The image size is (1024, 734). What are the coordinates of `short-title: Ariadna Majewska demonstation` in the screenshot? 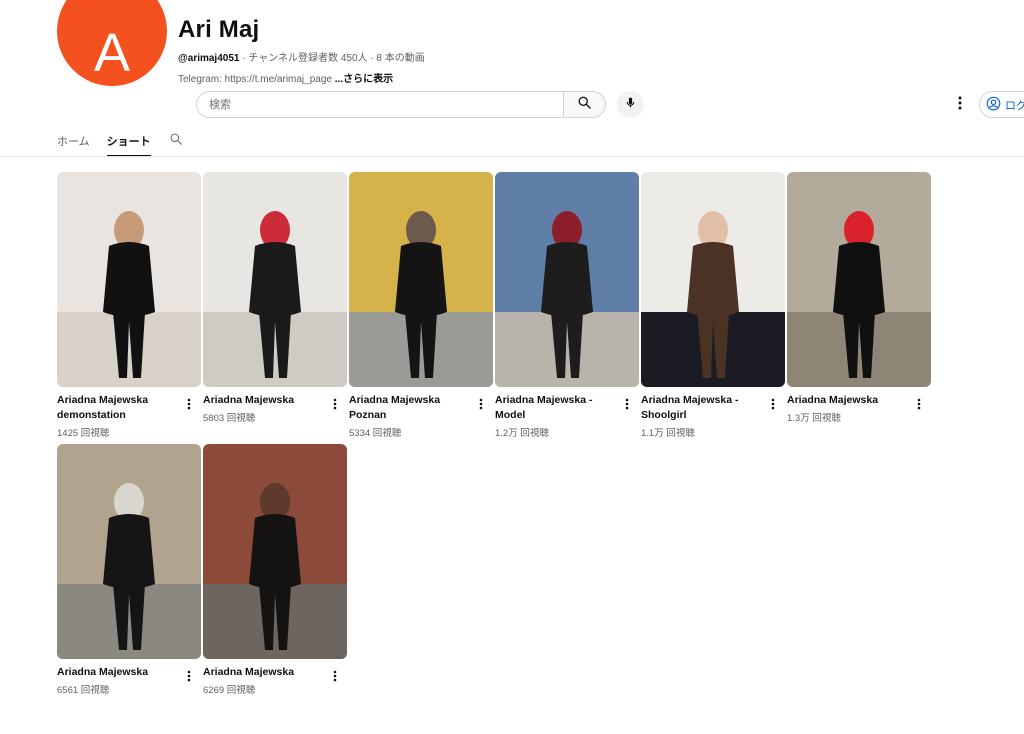 It's located at (117, 408).